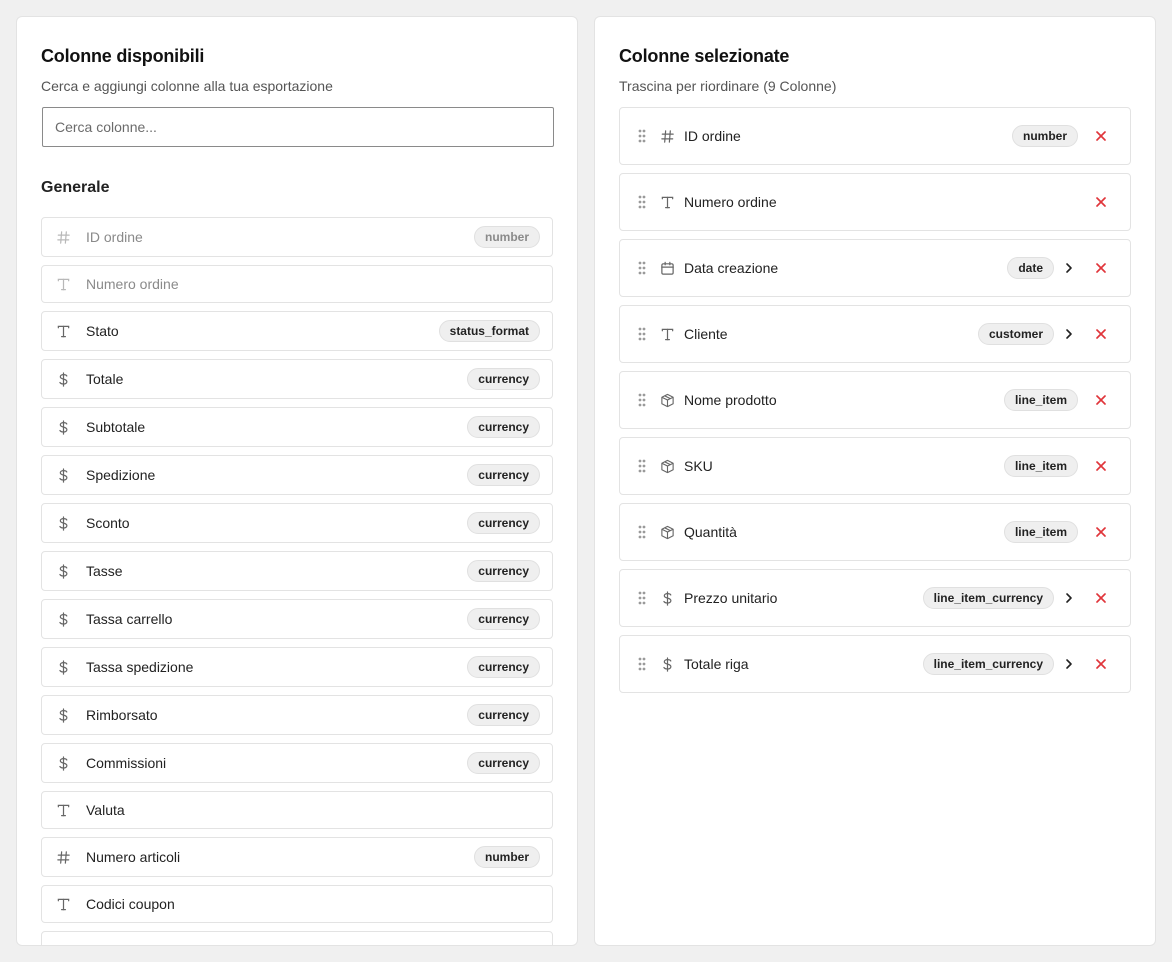 The image size is (1172, 962). Describe the element at coordinates (116, 427) in the screenshot. I see `column-label: Subtotale` at that location.